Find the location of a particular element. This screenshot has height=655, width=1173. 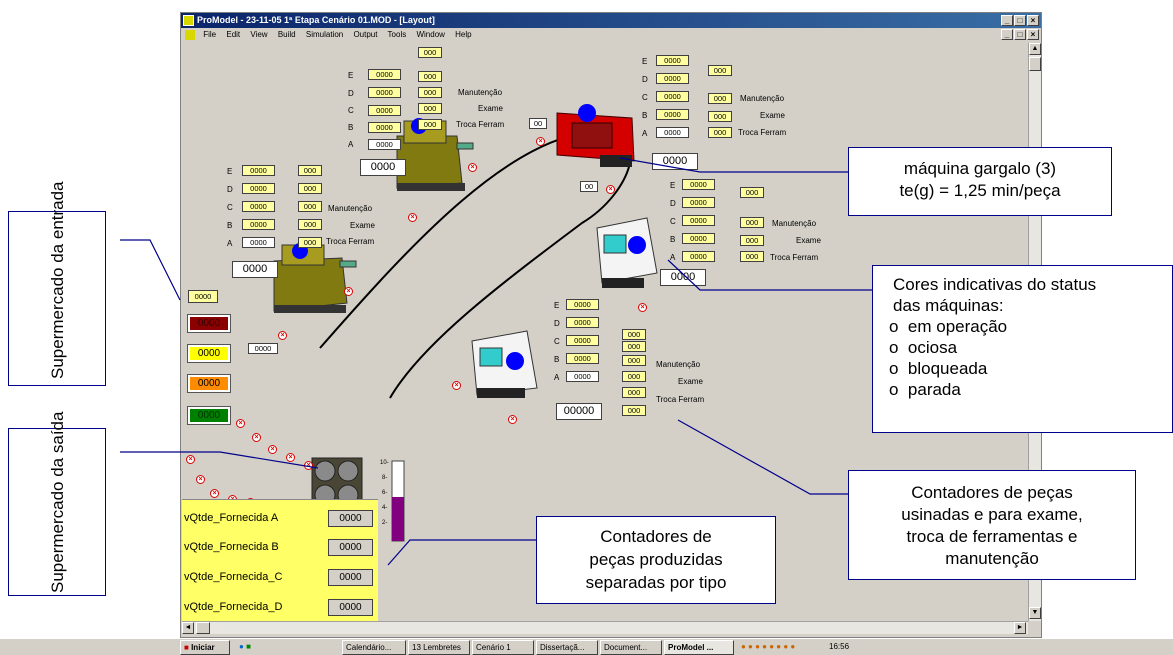

status-item: o parada is located at coordinates (925, 389).